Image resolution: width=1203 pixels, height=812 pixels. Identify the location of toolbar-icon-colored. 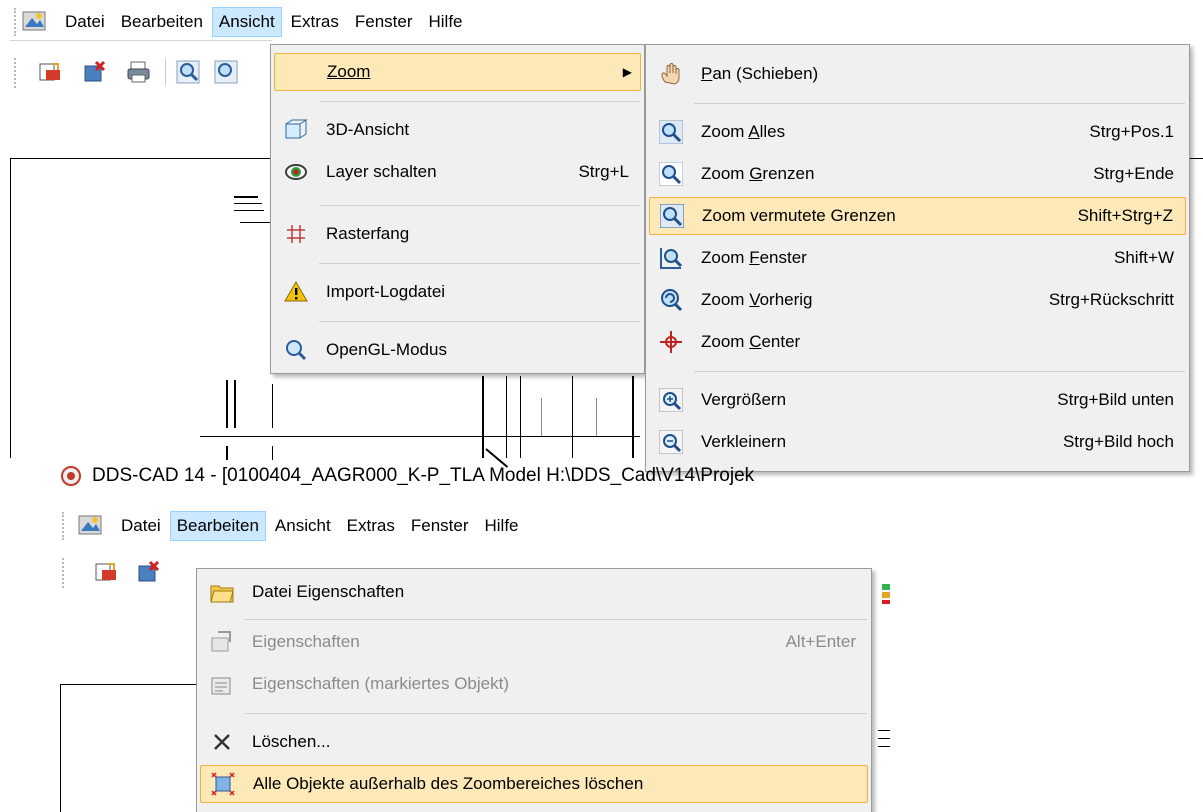
(887, 594).